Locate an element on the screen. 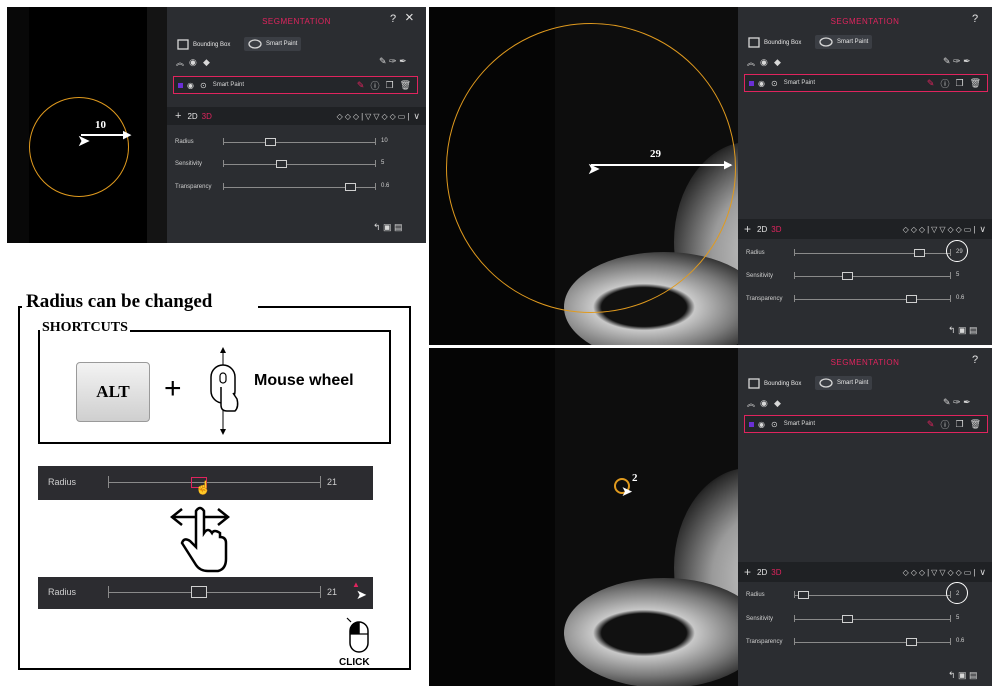  click-mouse-icon is located at coordinates (359, 638).